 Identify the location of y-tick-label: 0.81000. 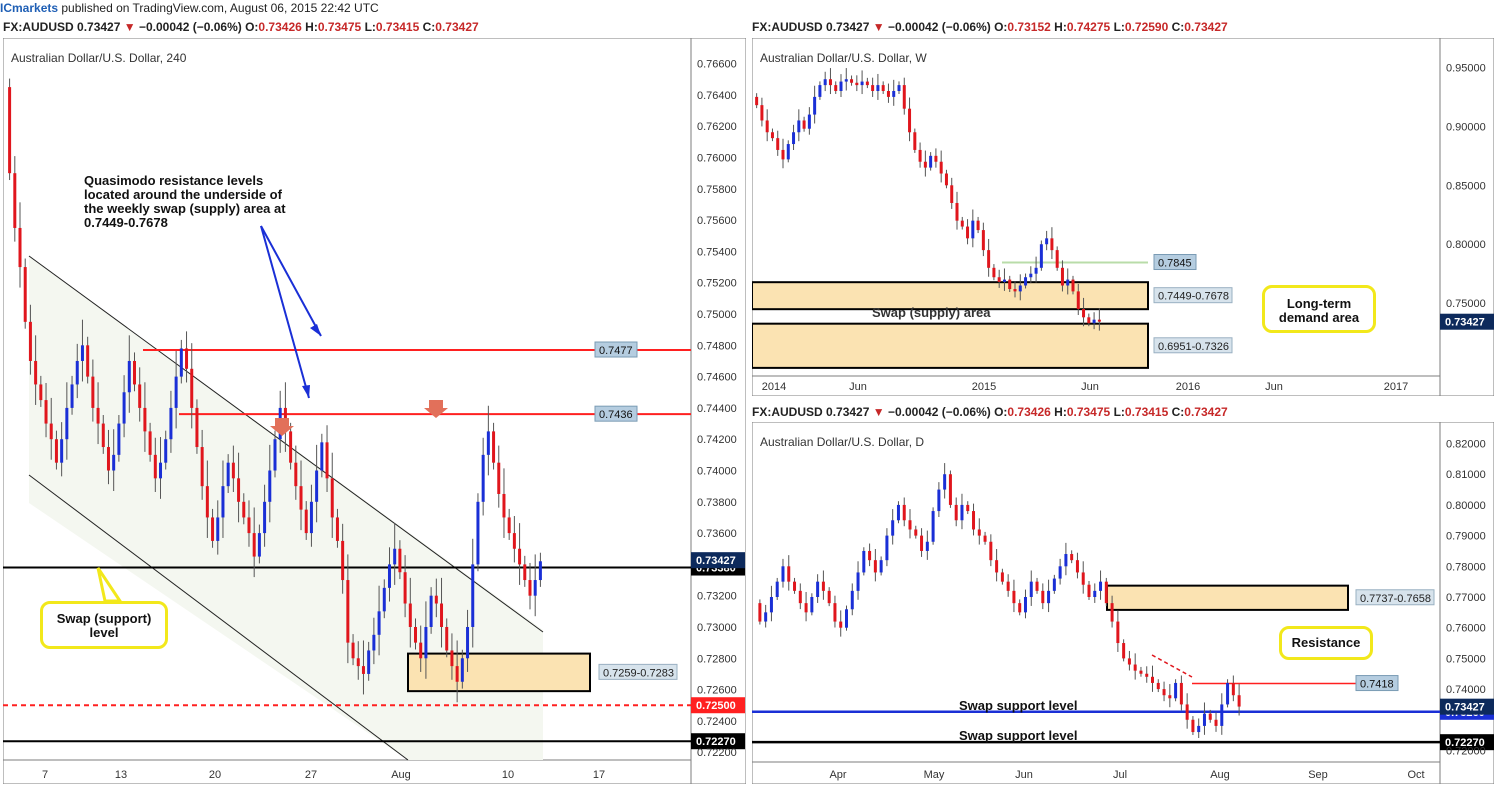
(1466, 475).